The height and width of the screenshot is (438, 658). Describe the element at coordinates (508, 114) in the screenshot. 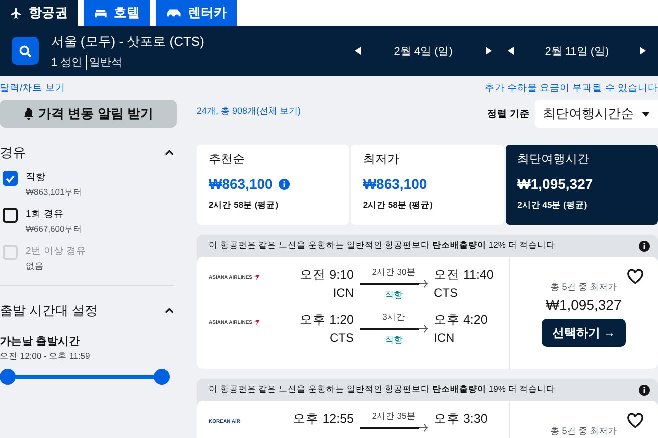

I see `sort-label: 정렬 기준` at that location.